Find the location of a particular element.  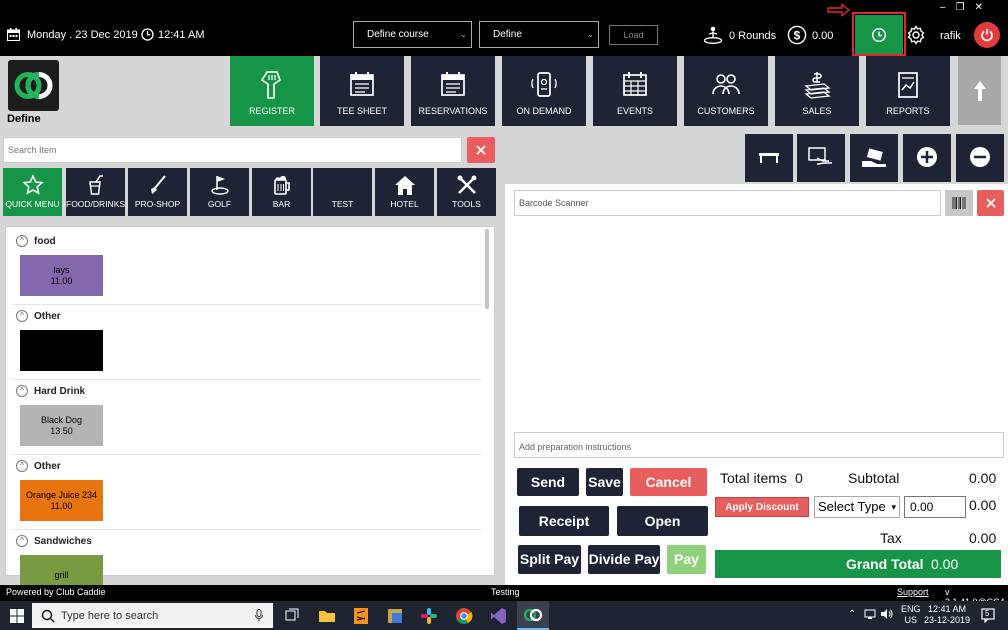

discount-type-select: Select Type ▾ is located at coordinates (857, 507).